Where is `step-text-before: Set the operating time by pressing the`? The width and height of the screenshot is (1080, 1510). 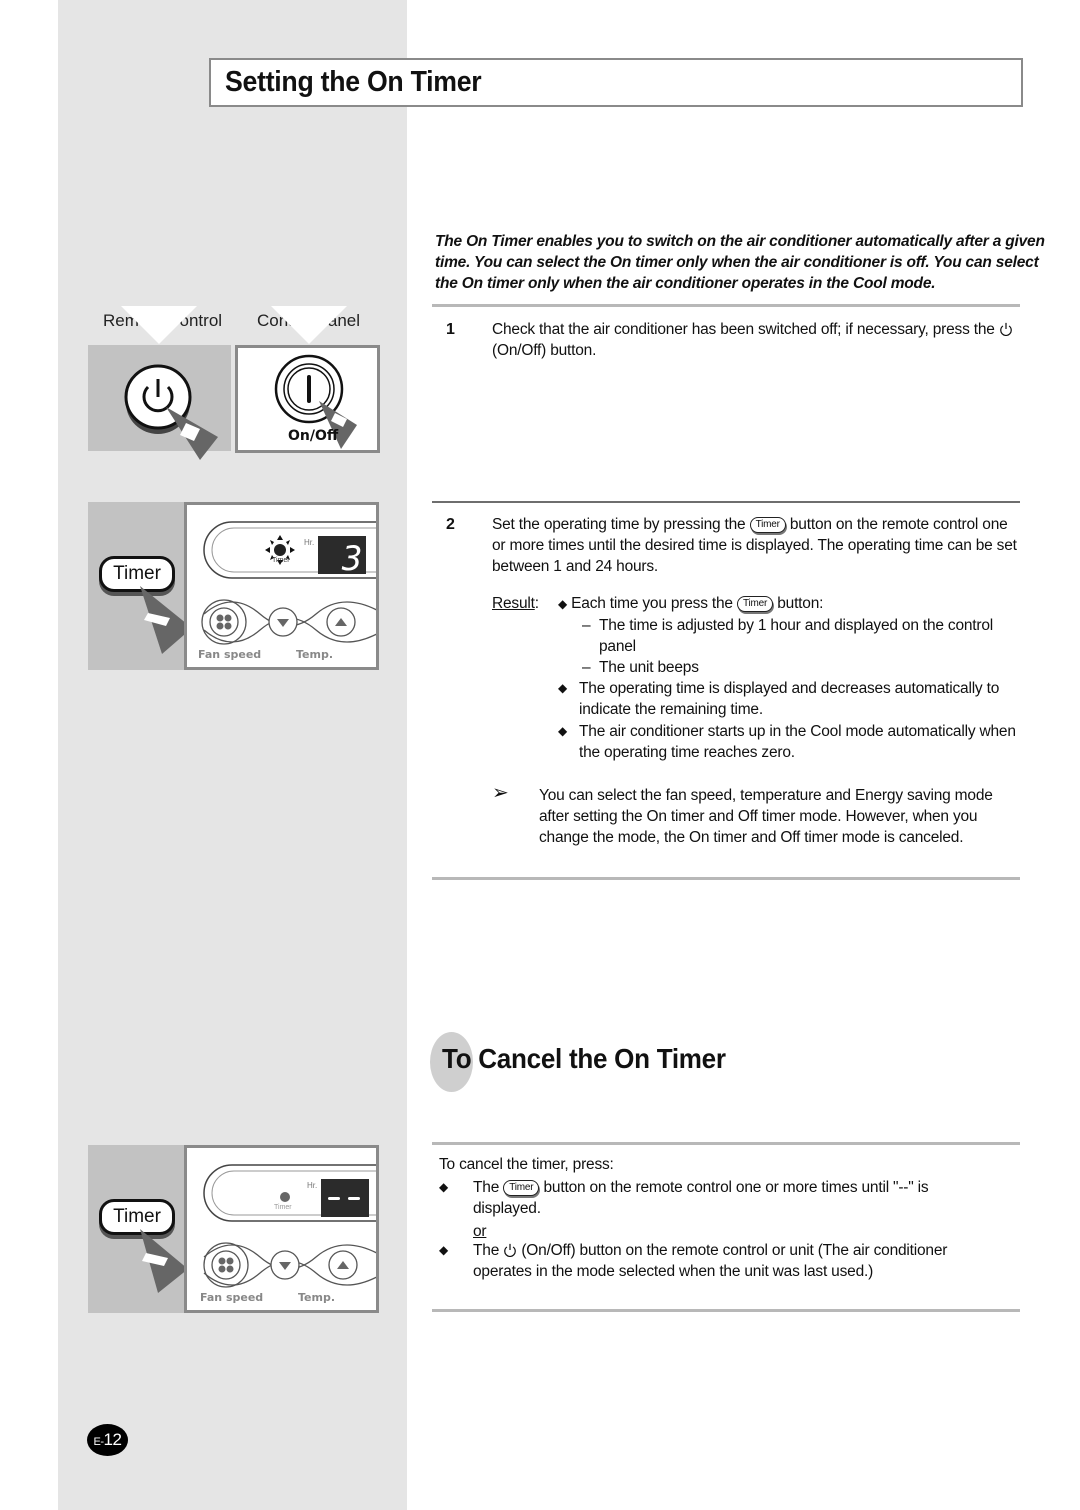 step-text-before: Set the operating time by pressing the is located at coordinates (619, 524).